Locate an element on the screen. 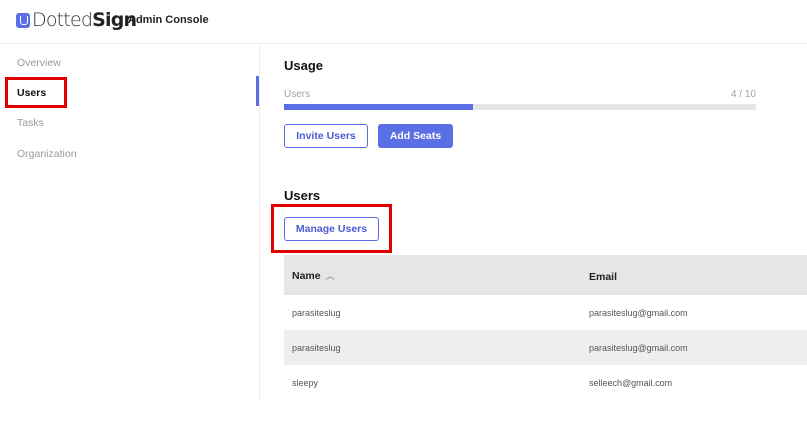 Image resolution: width=807 pixels, height=426 pixels. top-header: Dotted Sign Admin Console is located at coordinates (403, 22).